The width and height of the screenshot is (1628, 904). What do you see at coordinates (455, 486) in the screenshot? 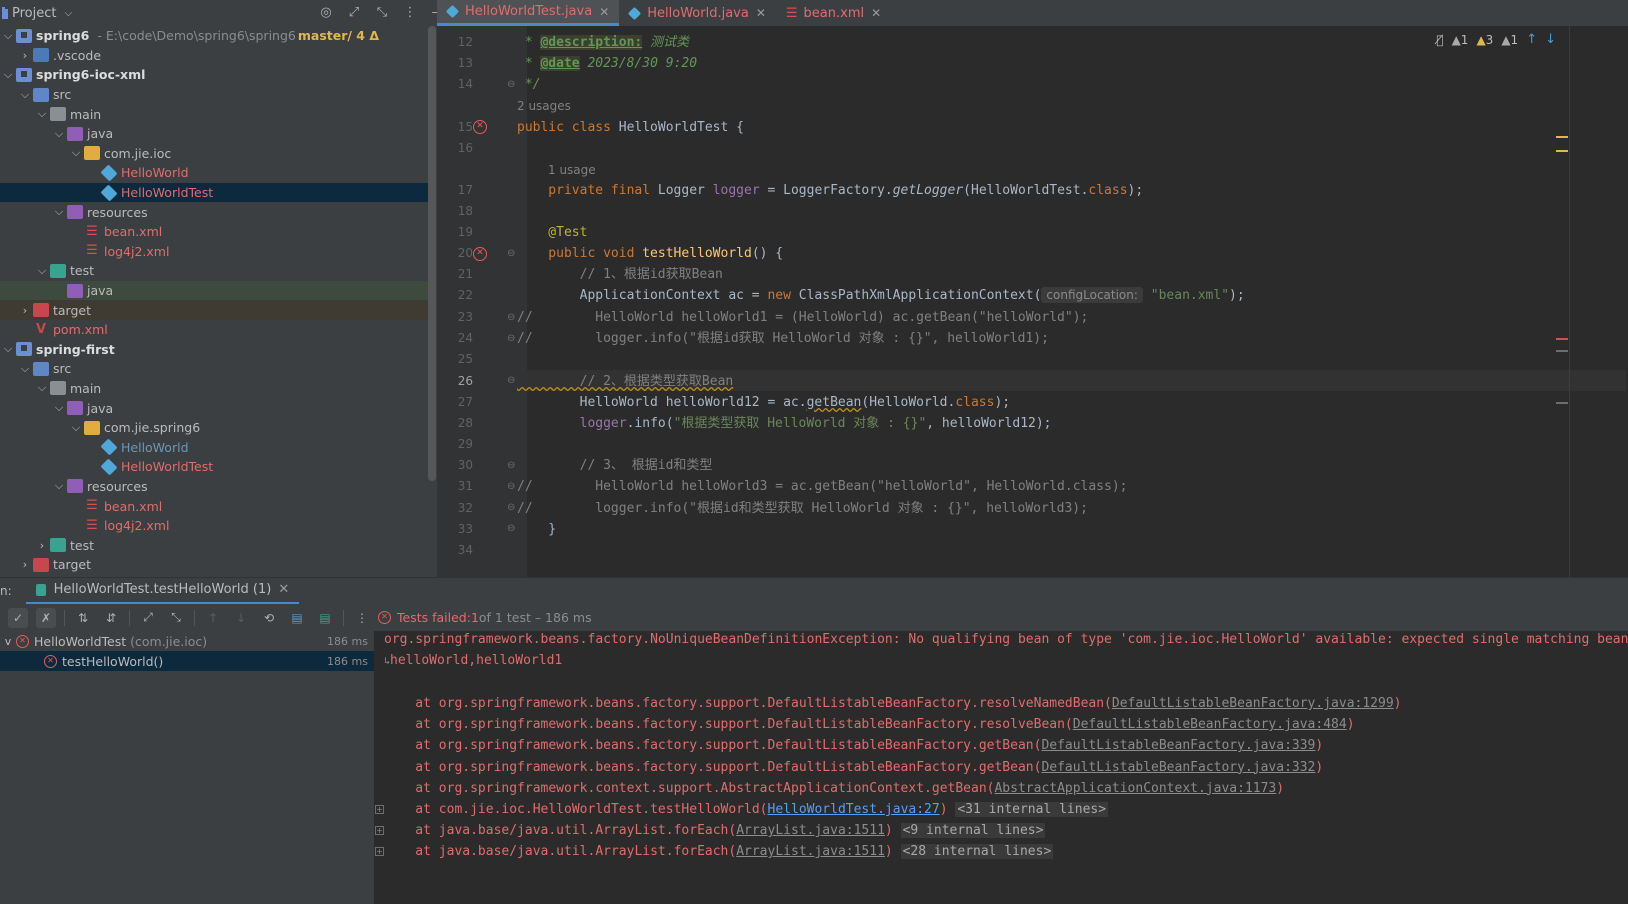
I see `line-number: 31` at bounding box center [455, 486].